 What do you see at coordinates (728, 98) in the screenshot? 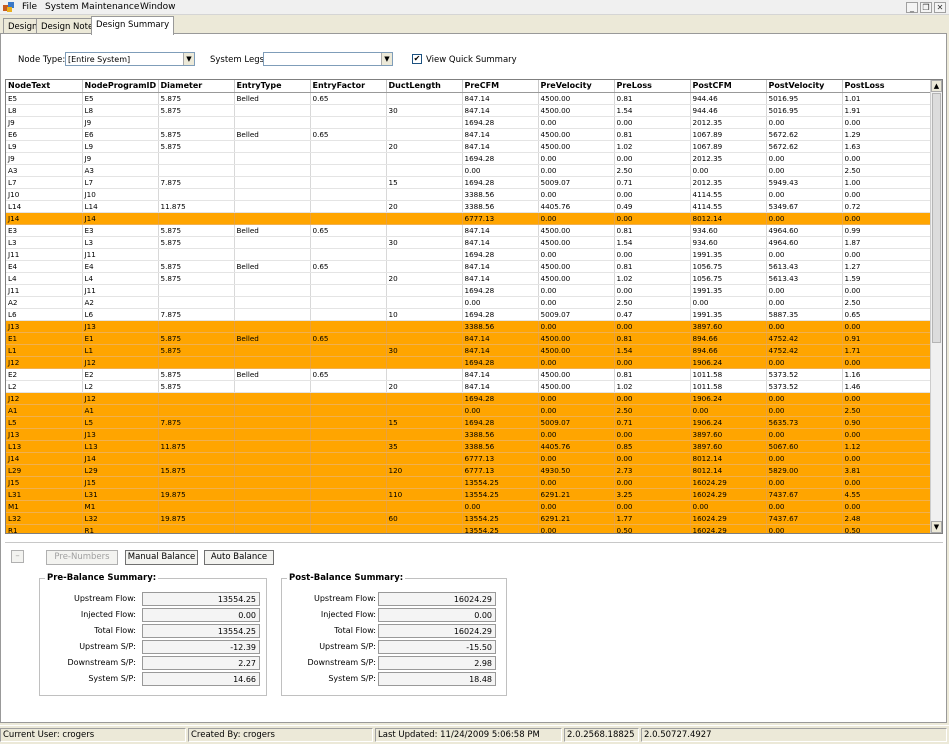
I see `cell-postcfm: 944.46` at bounding box center [728, 98].